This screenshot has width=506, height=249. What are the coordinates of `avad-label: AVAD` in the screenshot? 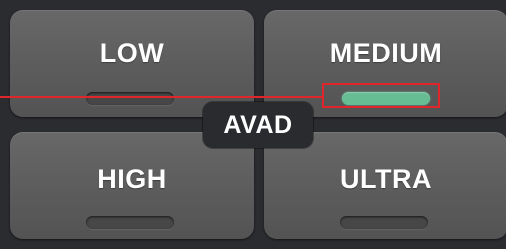 It's located at (258, 125).